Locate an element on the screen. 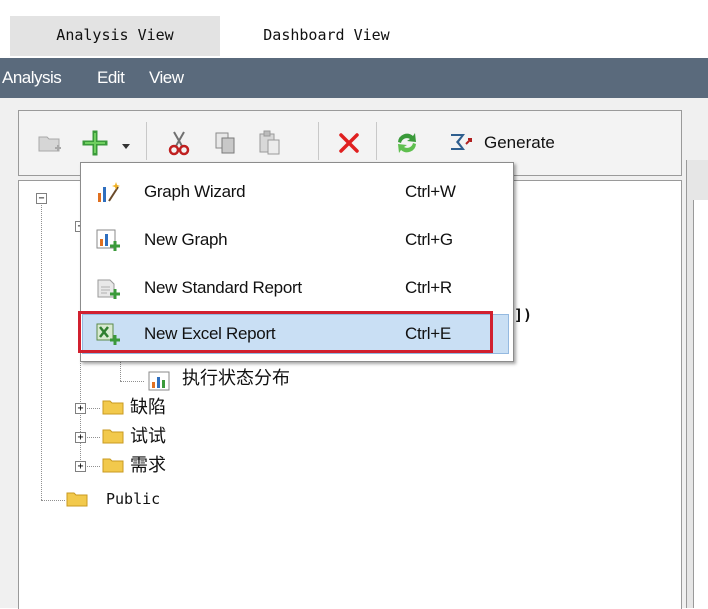 The image size is (708, 609). tree-item-defects: 缺陷 is located at coordinates (148, 407).